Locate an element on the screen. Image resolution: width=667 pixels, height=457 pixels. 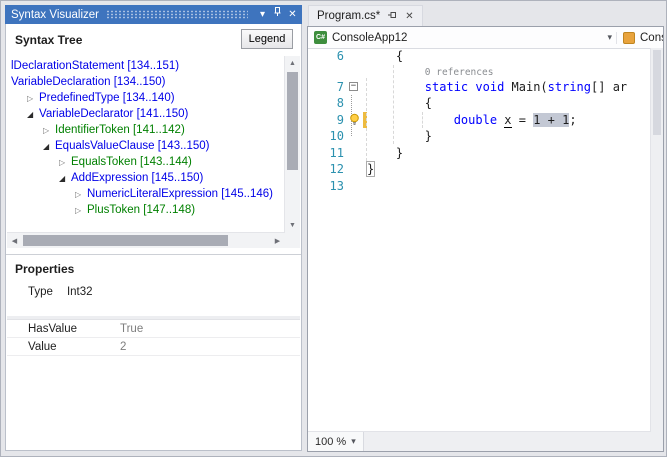
scrollbar-corner is located at coordinates (657, 441).